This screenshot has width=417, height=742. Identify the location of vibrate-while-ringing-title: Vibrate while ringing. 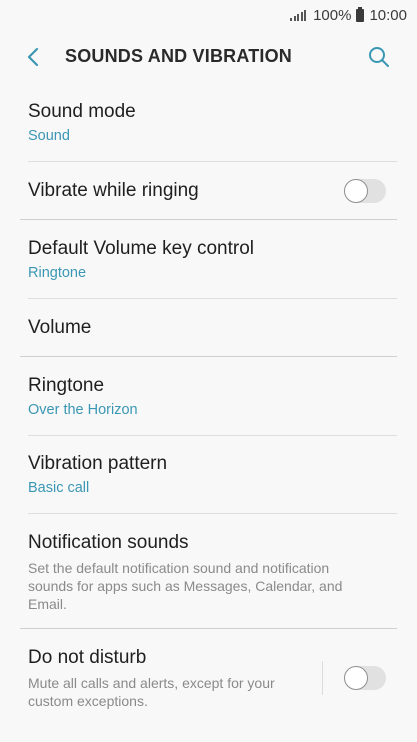
(113, 190).